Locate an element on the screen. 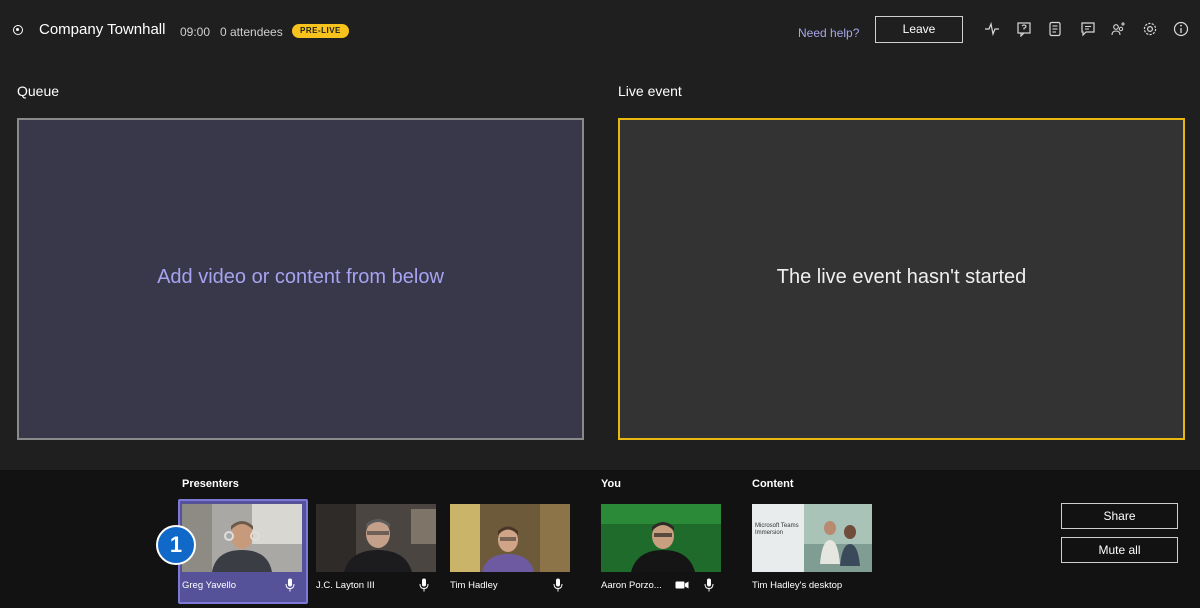 The image size is (1200, 608). presenters-label: Presenters is located at coordinates (210, 484).